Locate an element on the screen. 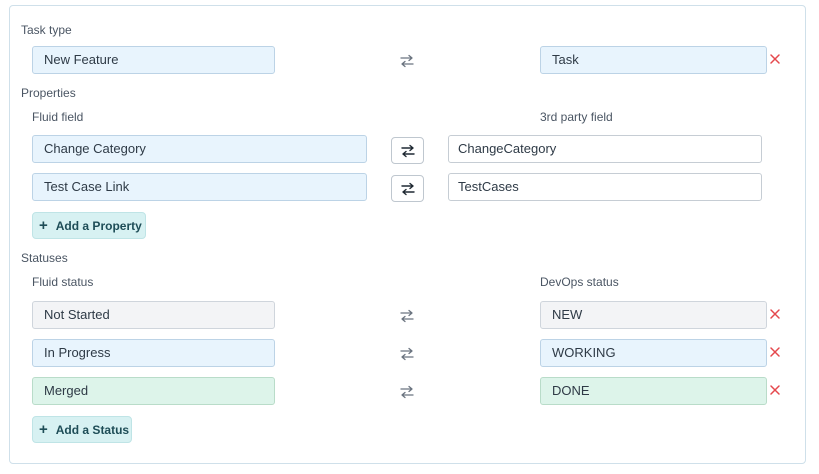 The image size is (819, 474). property-third-party-field: TestCases is located at coordinates (605, 187).